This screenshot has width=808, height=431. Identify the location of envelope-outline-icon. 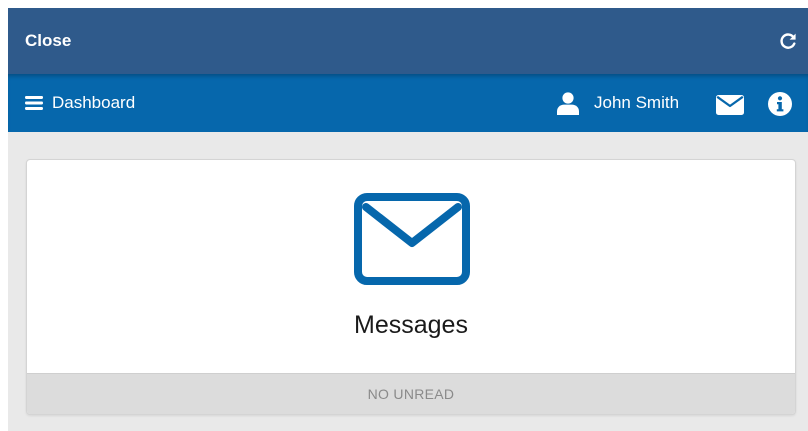
(412, 239).